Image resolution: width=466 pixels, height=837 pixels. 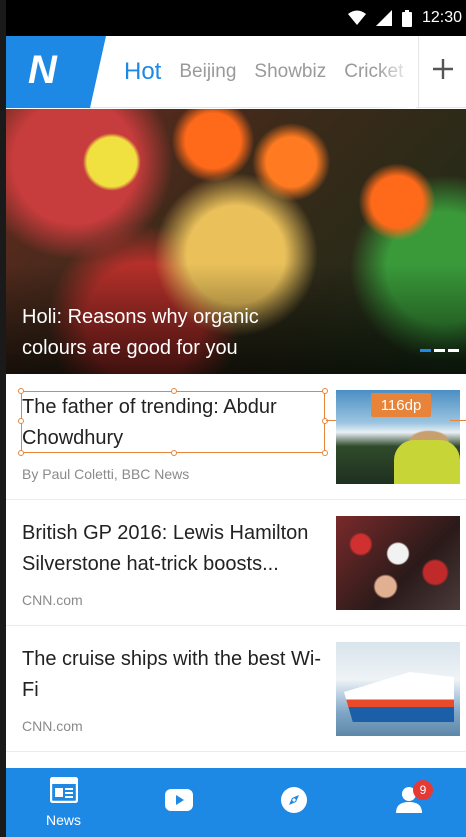 What do you see at coordinates (406, 18) in the screenshot?
I see `battery-icon` at bounding box center [406, 18].